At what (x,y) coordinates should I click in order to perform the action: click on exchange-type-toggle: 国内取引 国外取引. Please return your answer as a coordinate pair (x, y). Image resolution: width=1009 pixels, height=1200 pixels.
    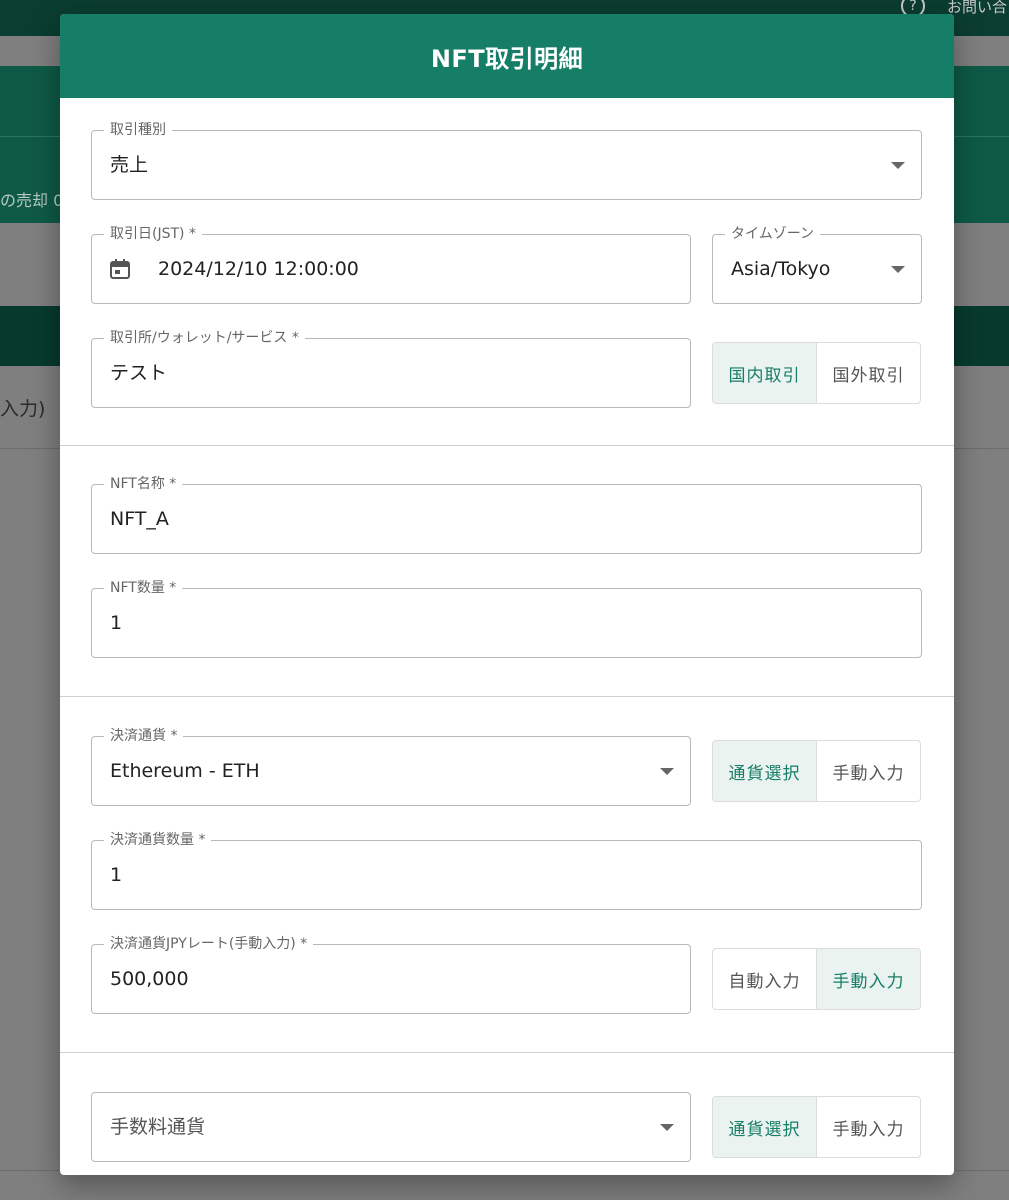
    Looking at the image, I should click on (816, 373).